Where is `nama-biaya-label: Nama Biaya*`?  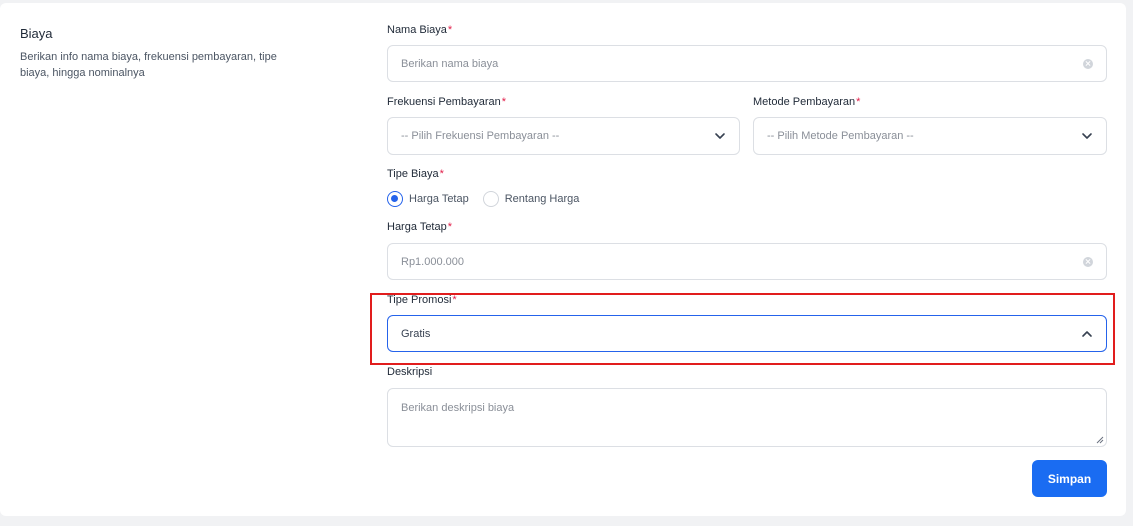
nama-biaya-label: Nama Biaya* is located at coordinates (419, 30).